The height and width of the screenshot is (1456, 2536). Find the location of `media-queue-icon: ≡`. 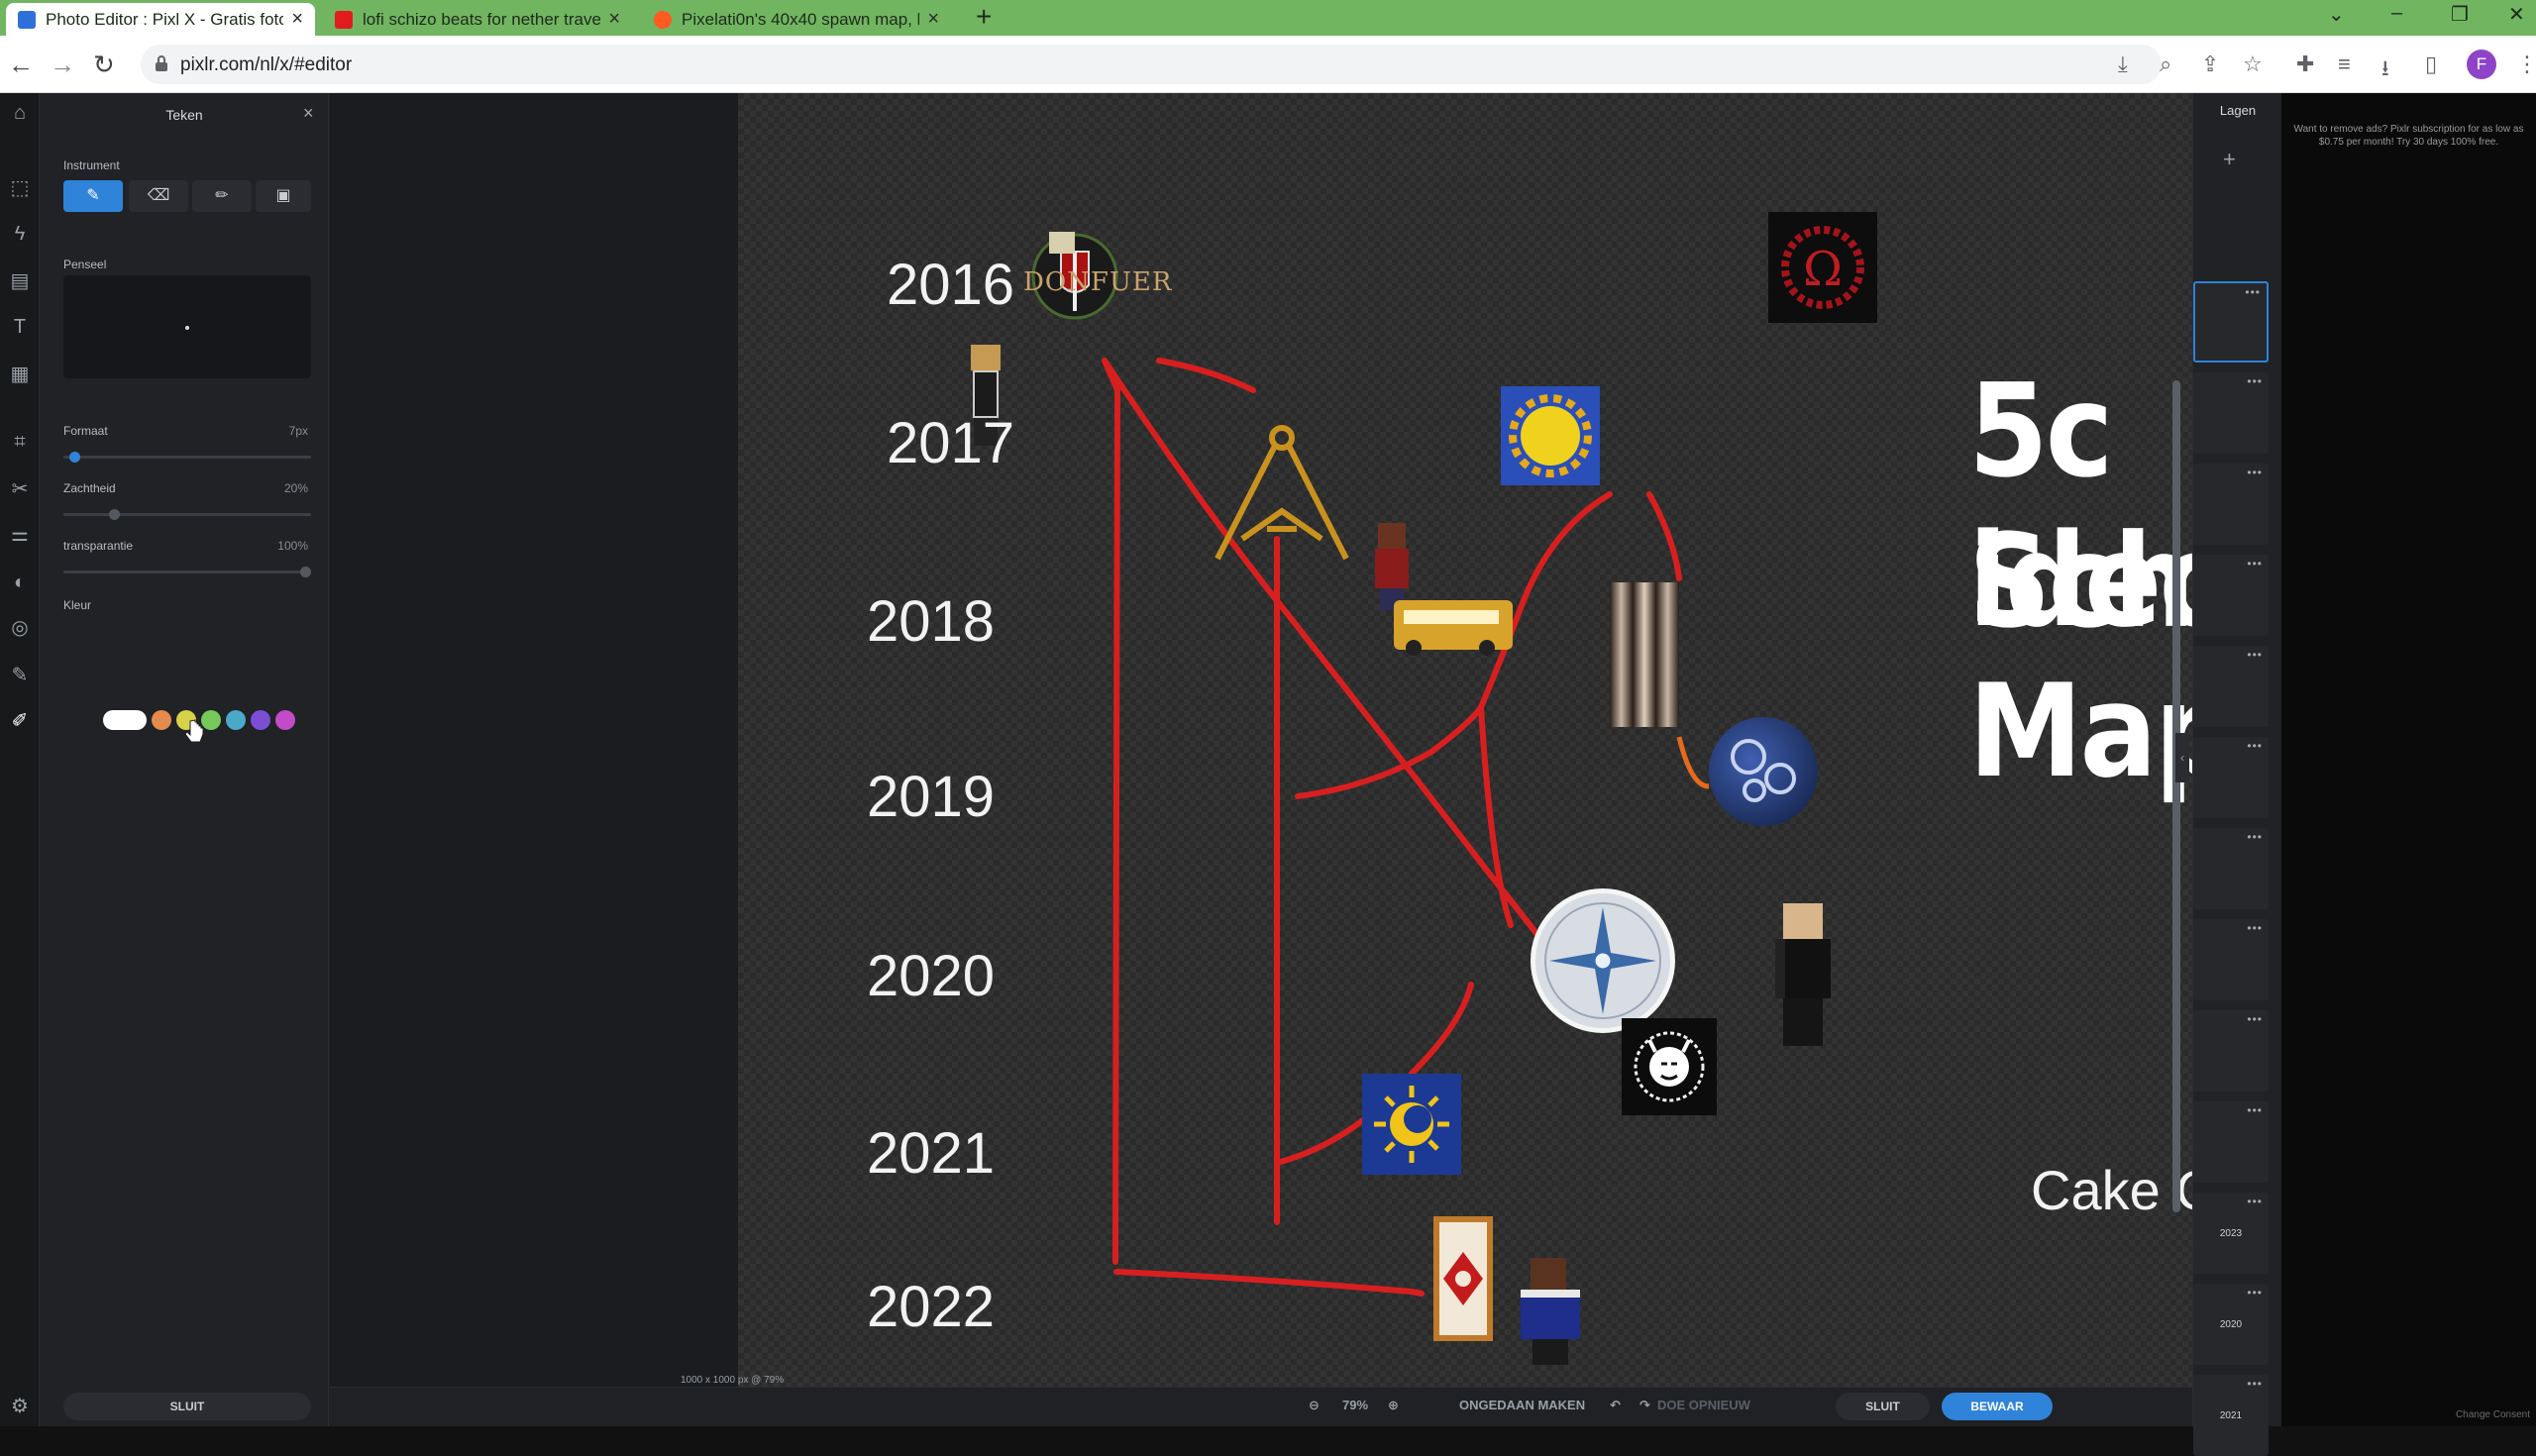

media-queue-icon: ≡ is located at coordinates (2344, 64).